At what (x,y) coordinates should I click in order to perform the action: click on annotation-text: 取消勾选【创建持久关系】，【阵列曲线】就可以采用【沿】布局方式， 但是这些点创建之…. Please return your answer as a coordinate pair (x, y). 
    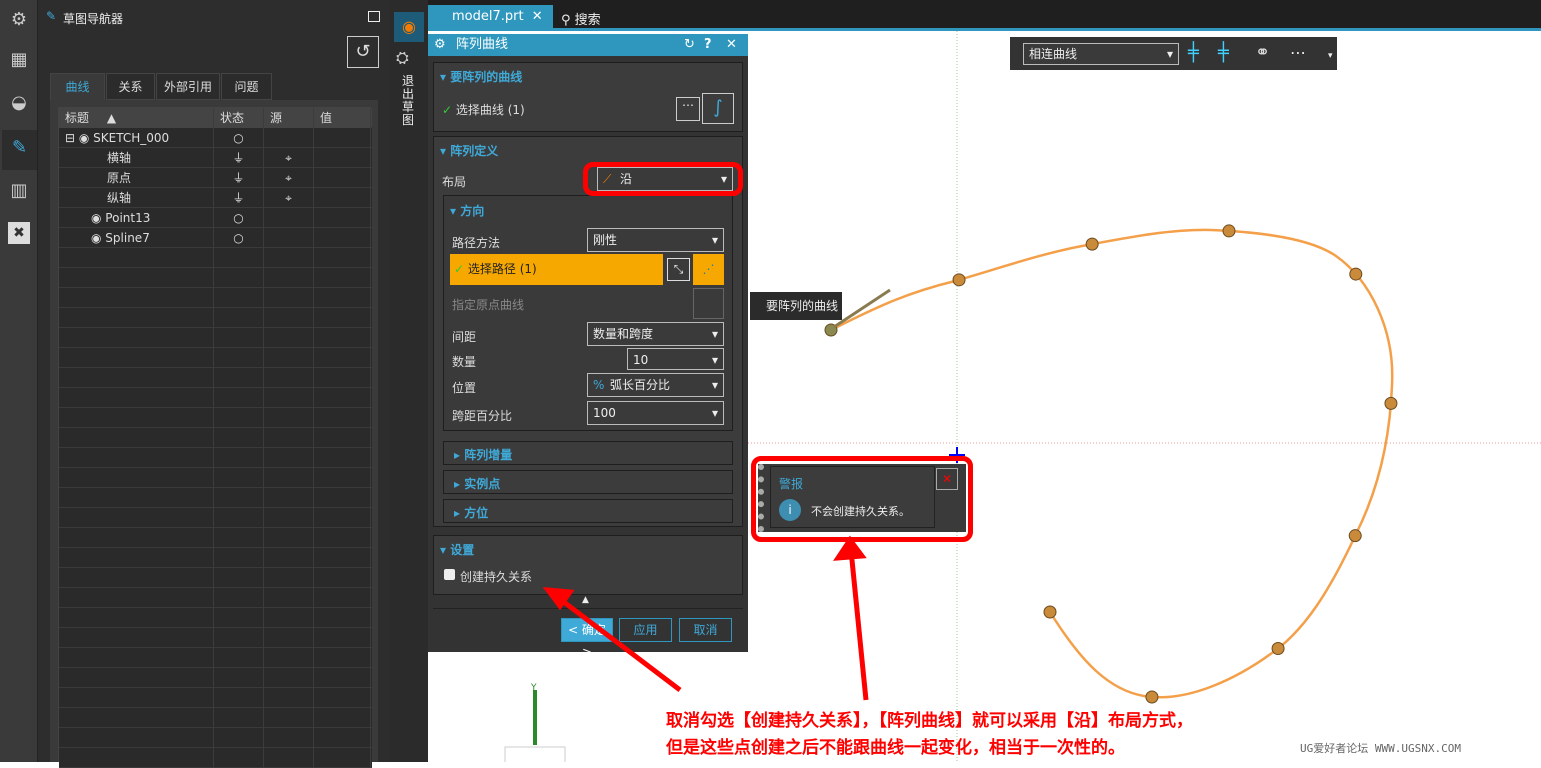
    Looking at the image, I should click on (929, 734).